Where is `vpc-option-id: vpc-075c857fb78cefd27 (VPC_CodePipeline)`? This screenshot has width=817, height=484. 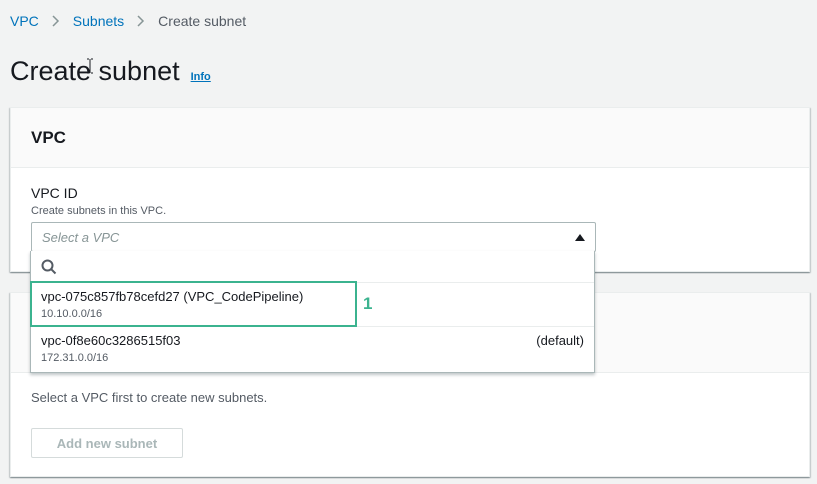 vpc-option-id: vpc-075c857fb78cefd27 (VPC_CodePipeline) is located at coordinates (172, 296).